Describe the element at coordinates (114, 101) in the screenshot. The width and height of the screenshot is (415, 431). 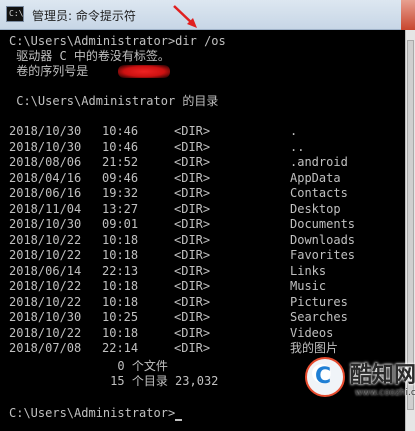
I see `directory-of-line: C:\Users\Administrator 的目录` at that location.